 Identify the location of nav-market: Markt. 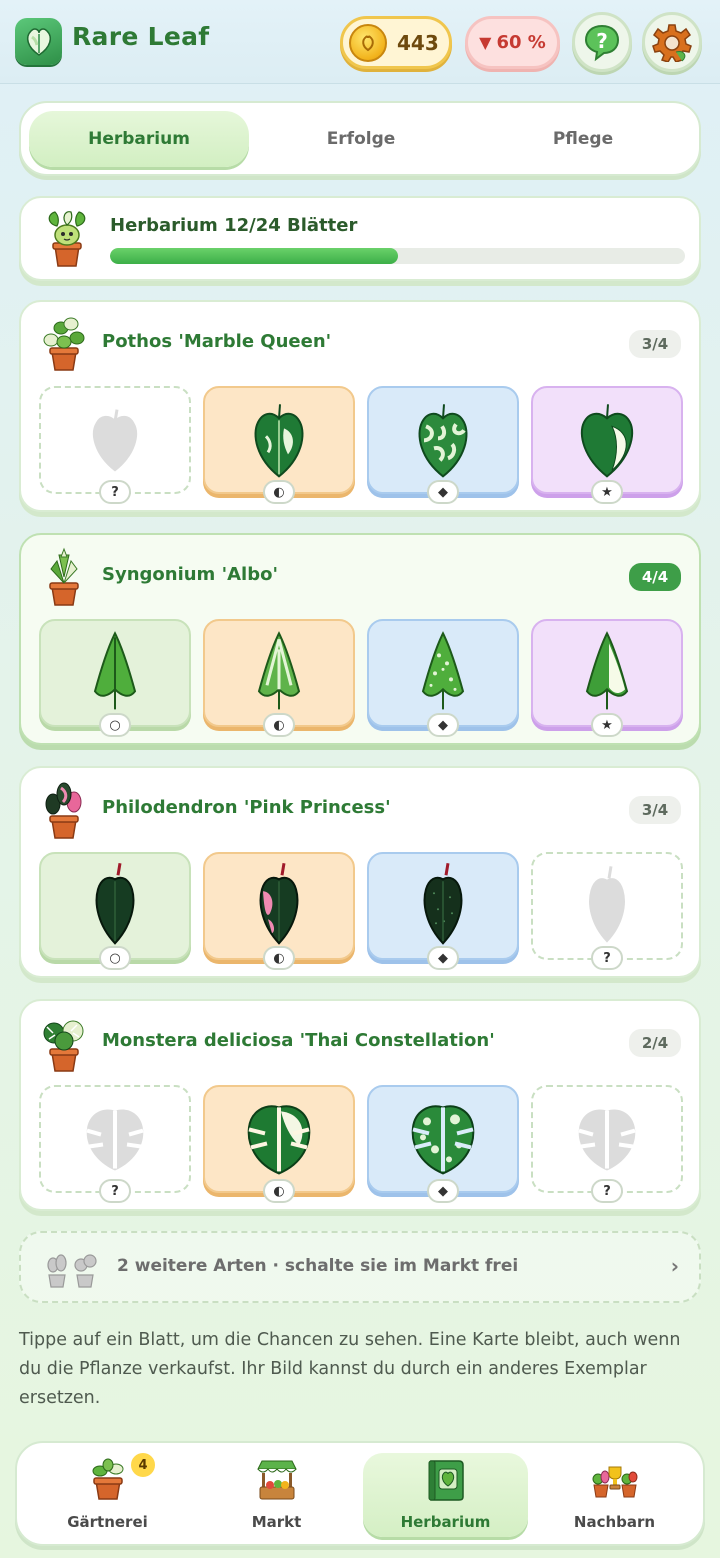
(276, 1495).